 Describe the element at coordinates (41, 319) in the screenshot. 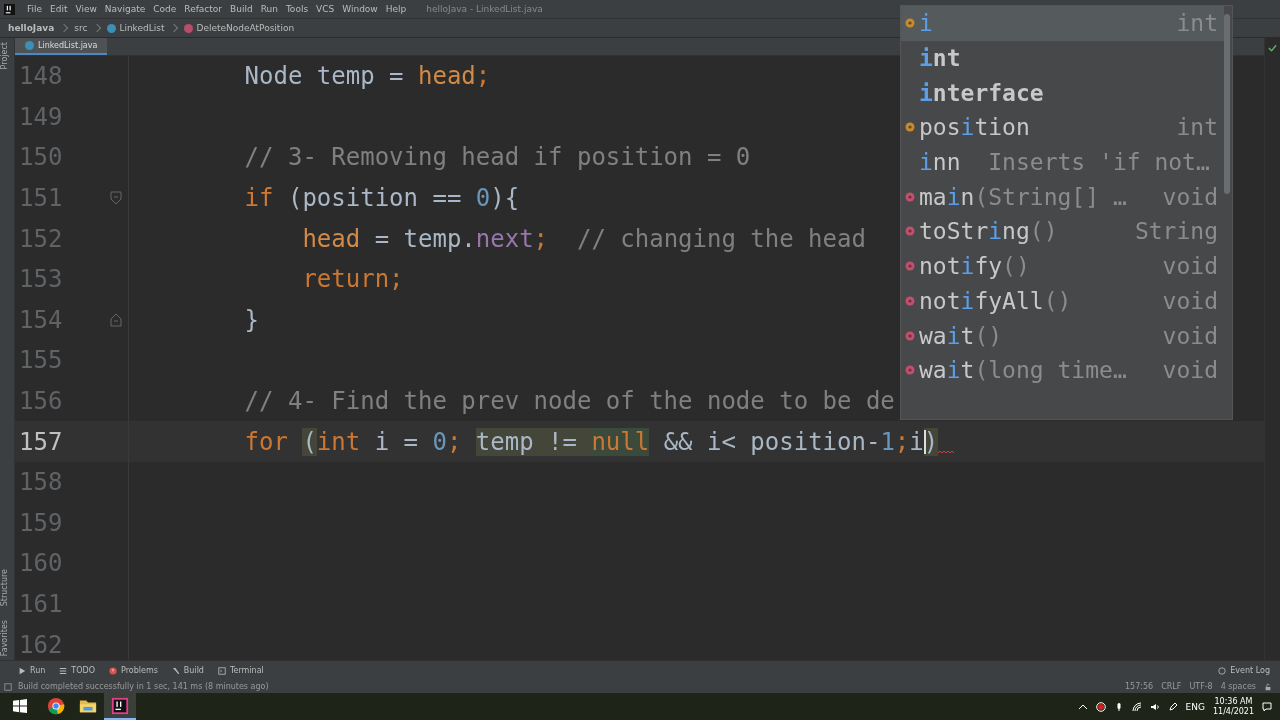

I see `line-number: 154` at that location.